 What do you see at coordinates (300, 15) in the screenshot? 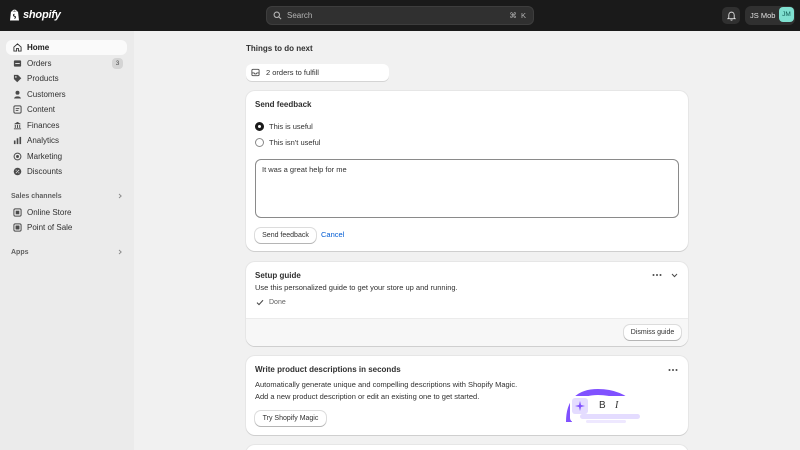
I see `search-placeholder: Search` at bounding box center [300, 15].